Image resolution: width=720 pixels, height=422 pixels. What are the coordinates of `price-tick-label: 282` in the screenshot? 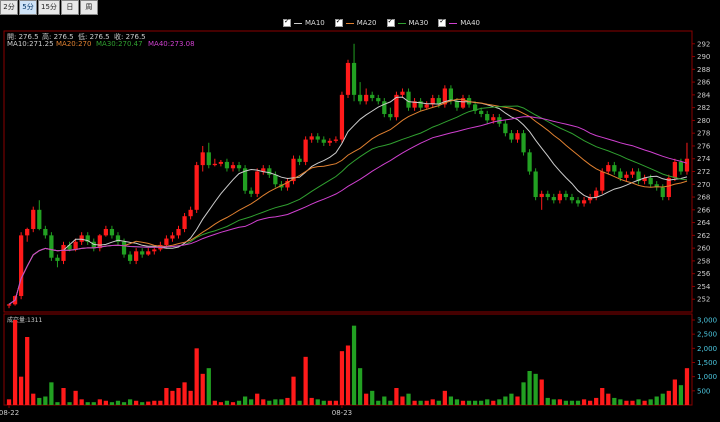 It's located at (703, 108).